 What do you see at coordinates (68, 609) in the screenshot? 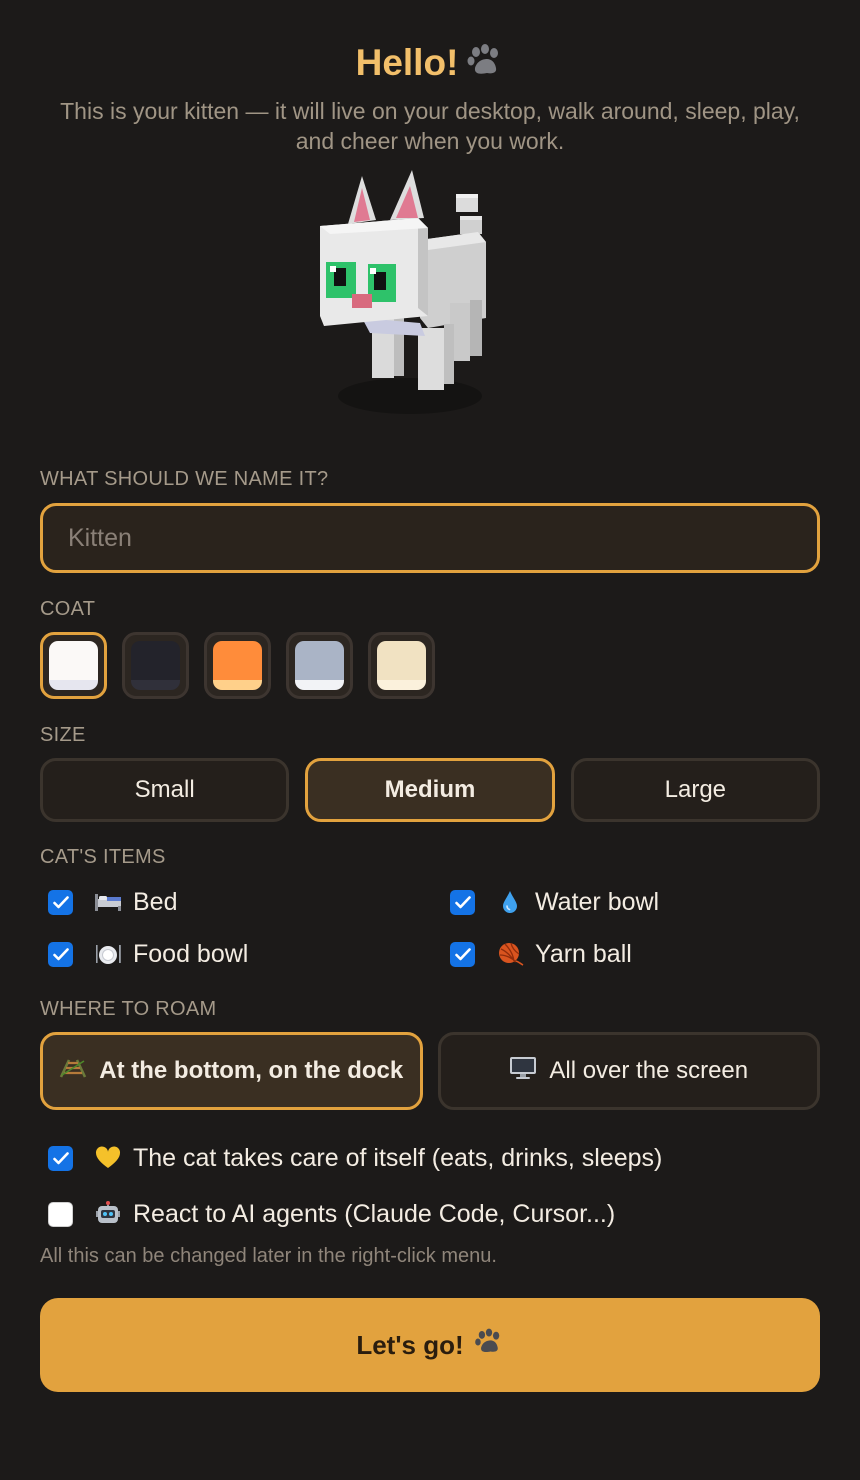
I see `coat-section-label: COAT` at bounding box center [68, 609].